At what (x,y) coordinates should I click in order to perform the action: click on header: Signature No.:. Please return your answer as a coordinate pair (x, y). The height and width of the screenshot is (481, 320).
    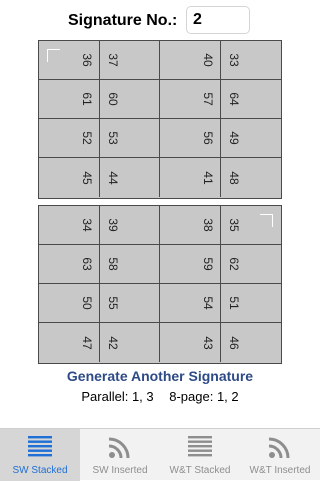
    Looking at the image, I should click on (160, 20).